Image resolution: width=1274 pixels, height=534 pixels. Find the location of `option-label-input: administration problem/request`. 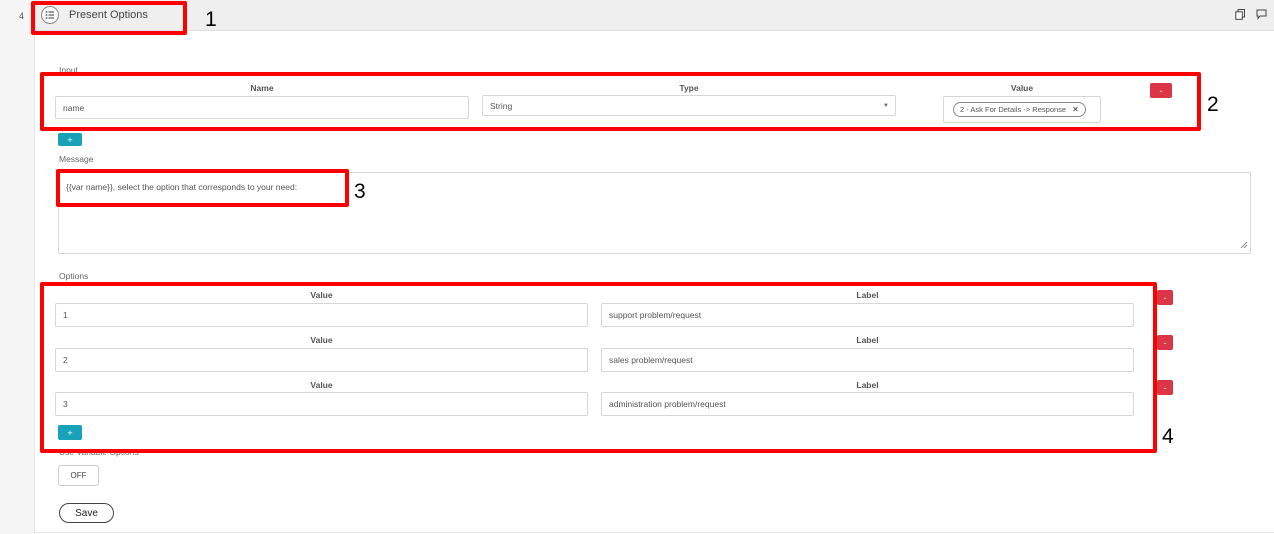

option-label-input: administration problem/request is located at coordinates (867, 404).